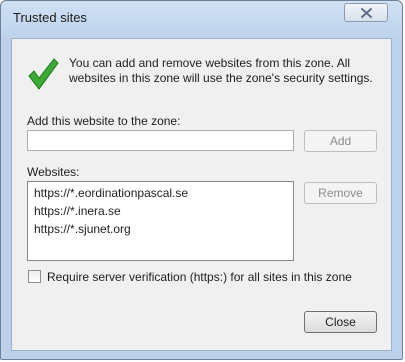  I want to click on green-checkmark-icon, so click(43, 74).